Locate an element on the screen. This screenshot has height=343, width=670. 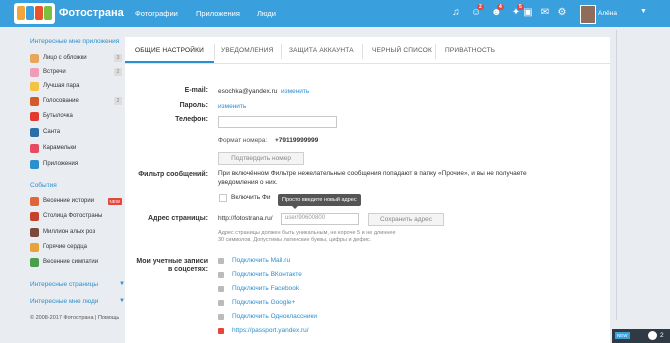
scrollbar is located at coordinates (616, 175).